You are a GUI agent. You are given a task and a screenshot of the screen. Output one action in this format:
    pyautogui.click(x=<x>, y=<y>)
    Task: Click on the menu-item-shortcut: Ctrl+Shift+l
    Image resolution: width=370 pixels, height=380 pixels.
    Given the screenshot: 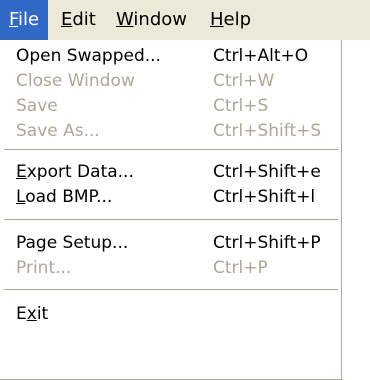 What is the action you would take?
    pyautogui.click(x=264, y=197)
    